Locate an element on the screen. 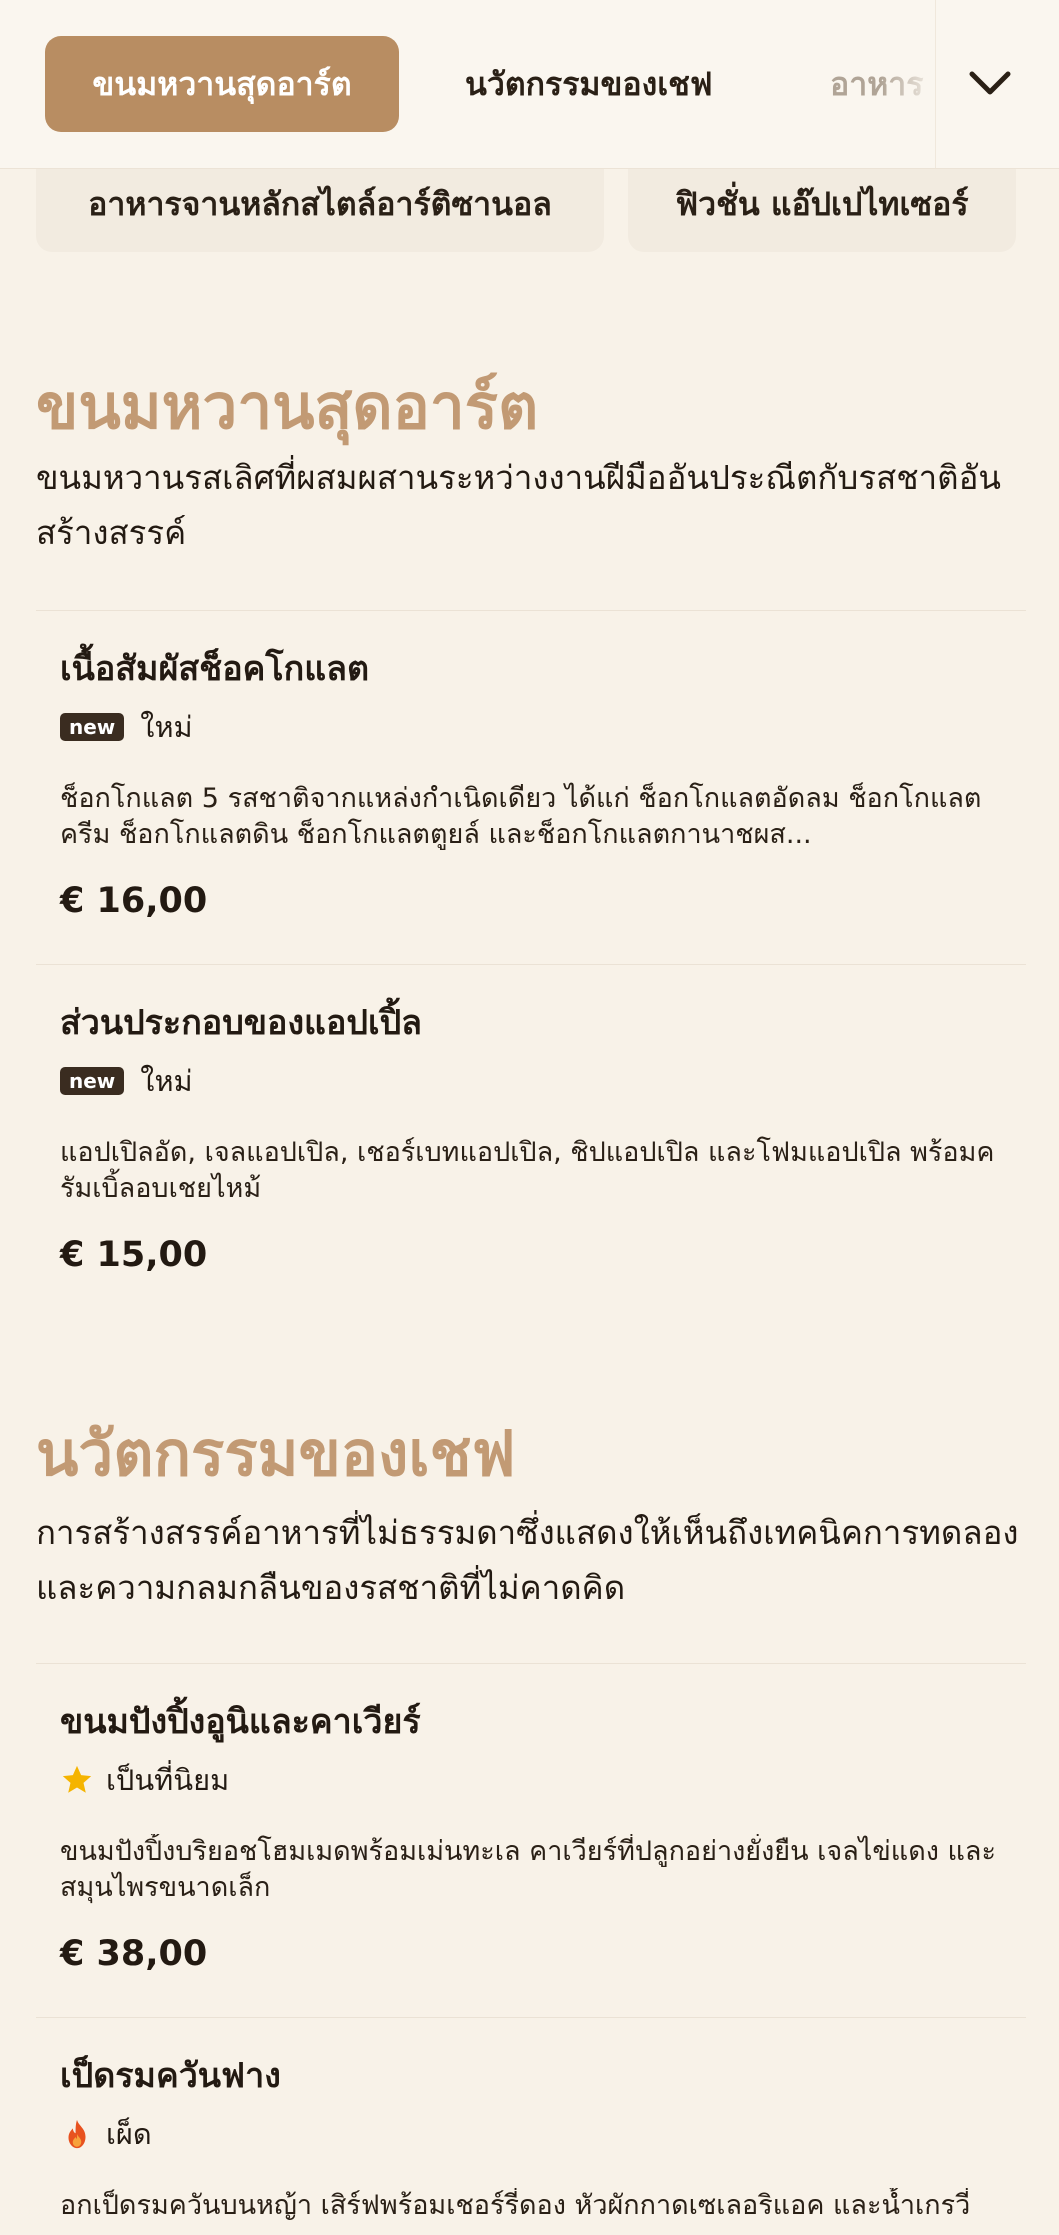  category-tab-bar: ขนมหวานสุดอาร์ต นวัตกรรมของเชฟ อาหาร is located at coordinates (529, 84).